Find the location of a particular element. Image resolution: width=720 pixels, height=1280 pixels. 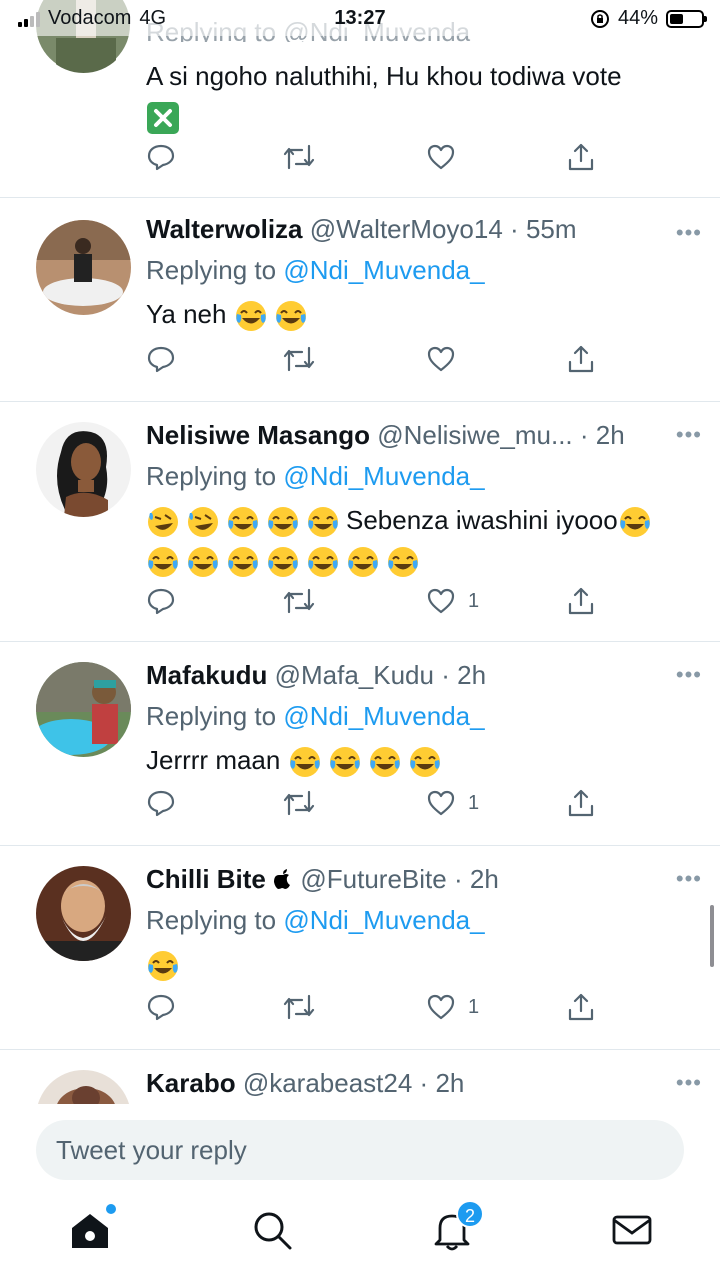

author-name: Walterwoliza is located at coordinates (224, 229).